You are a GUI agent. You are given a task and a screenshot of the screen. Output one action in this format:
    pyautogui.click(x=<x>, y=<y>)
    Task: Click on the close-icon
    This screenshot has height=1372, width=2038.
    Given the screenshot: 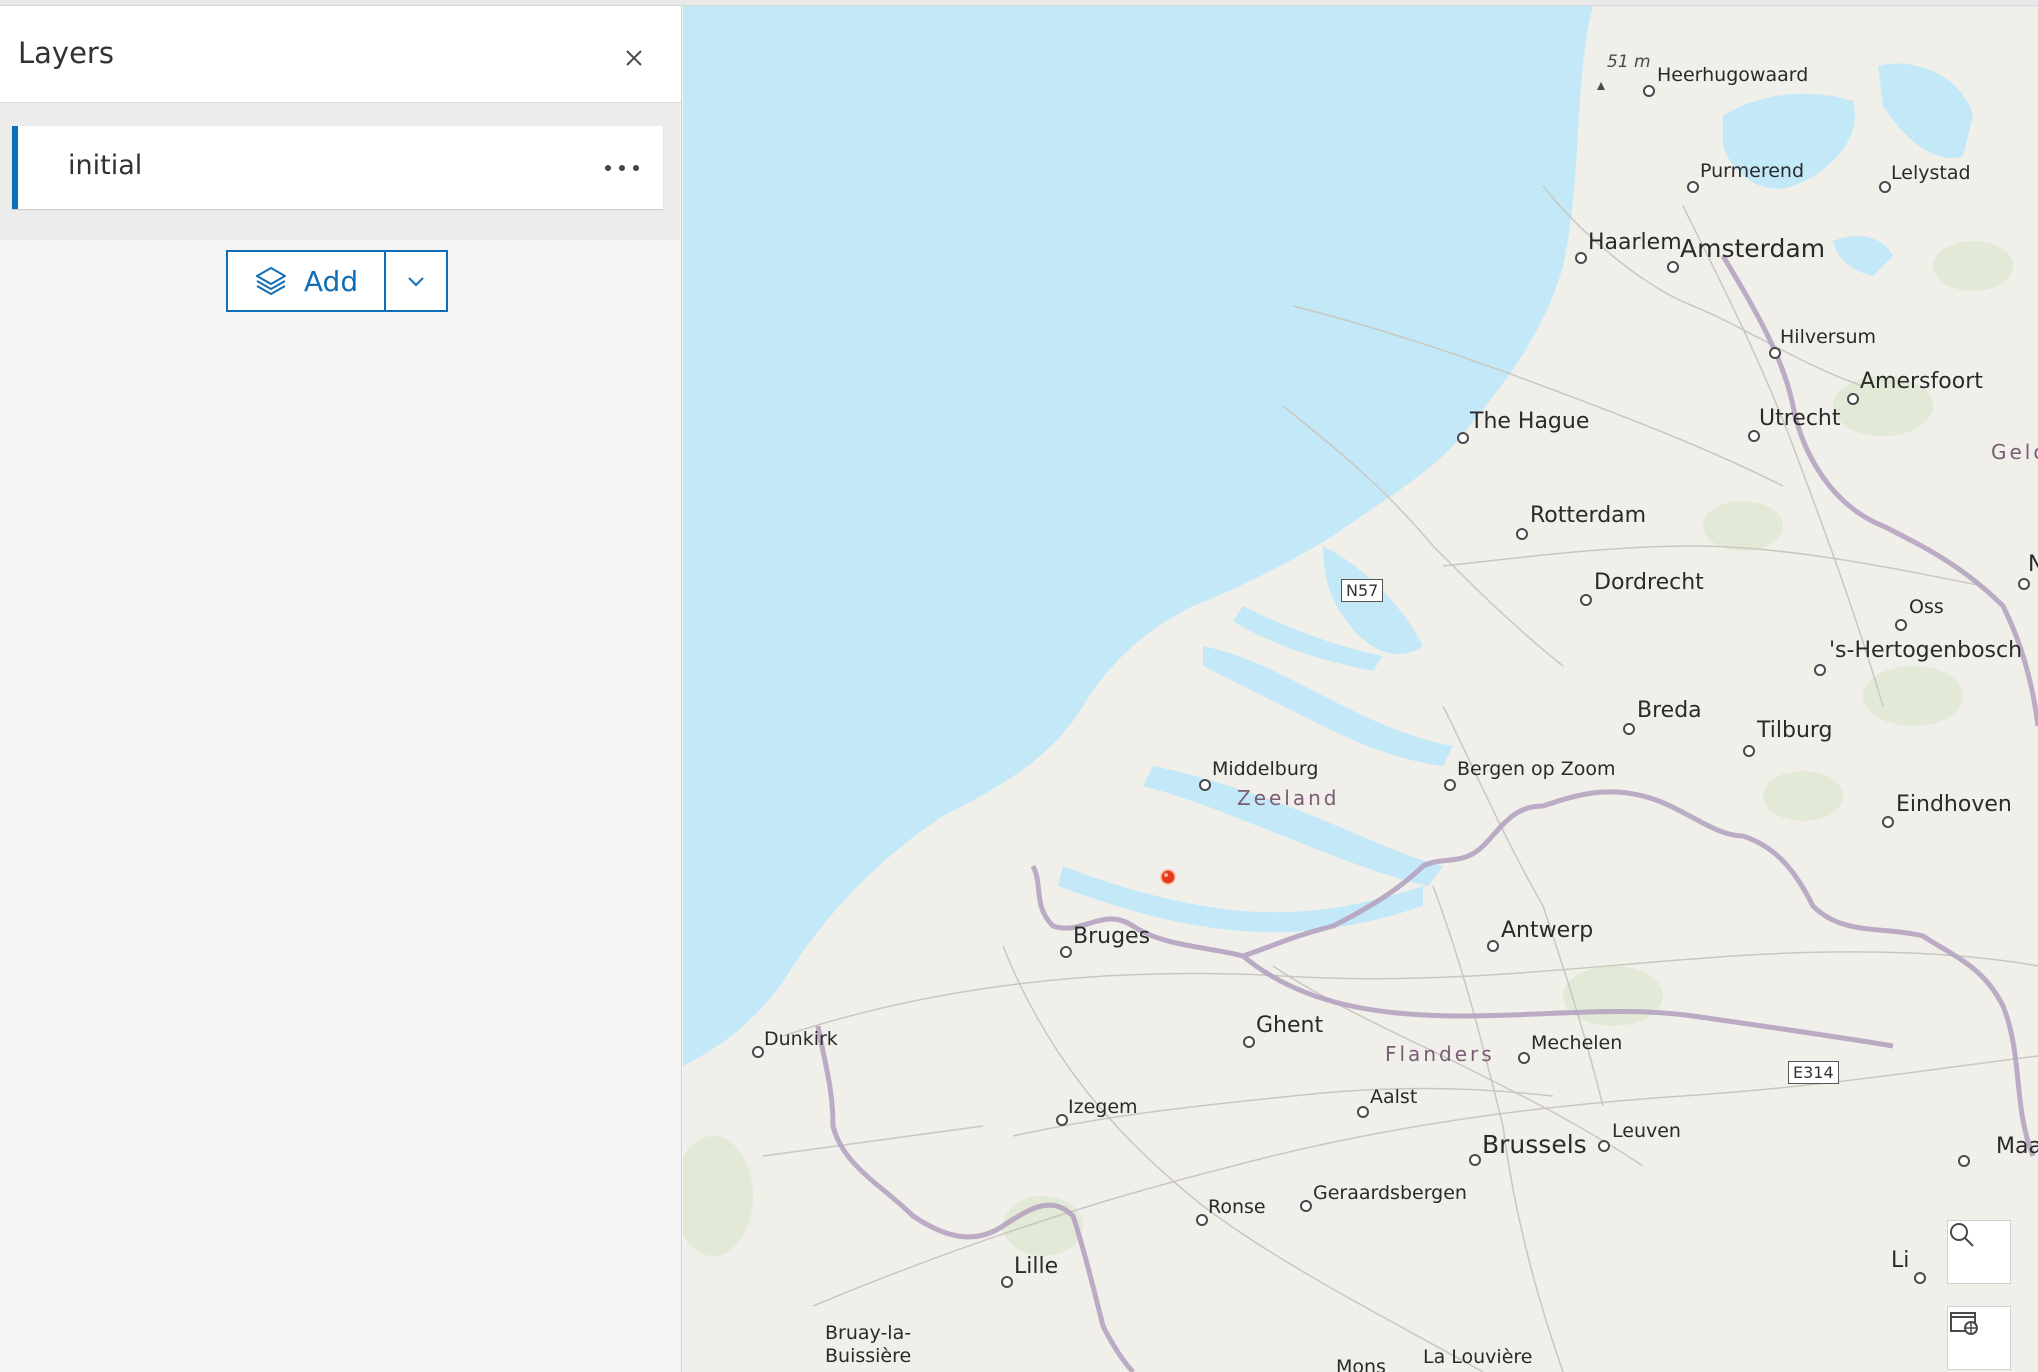 What is the action you would take?
    pyautogui.click(x=634, y=58)
    